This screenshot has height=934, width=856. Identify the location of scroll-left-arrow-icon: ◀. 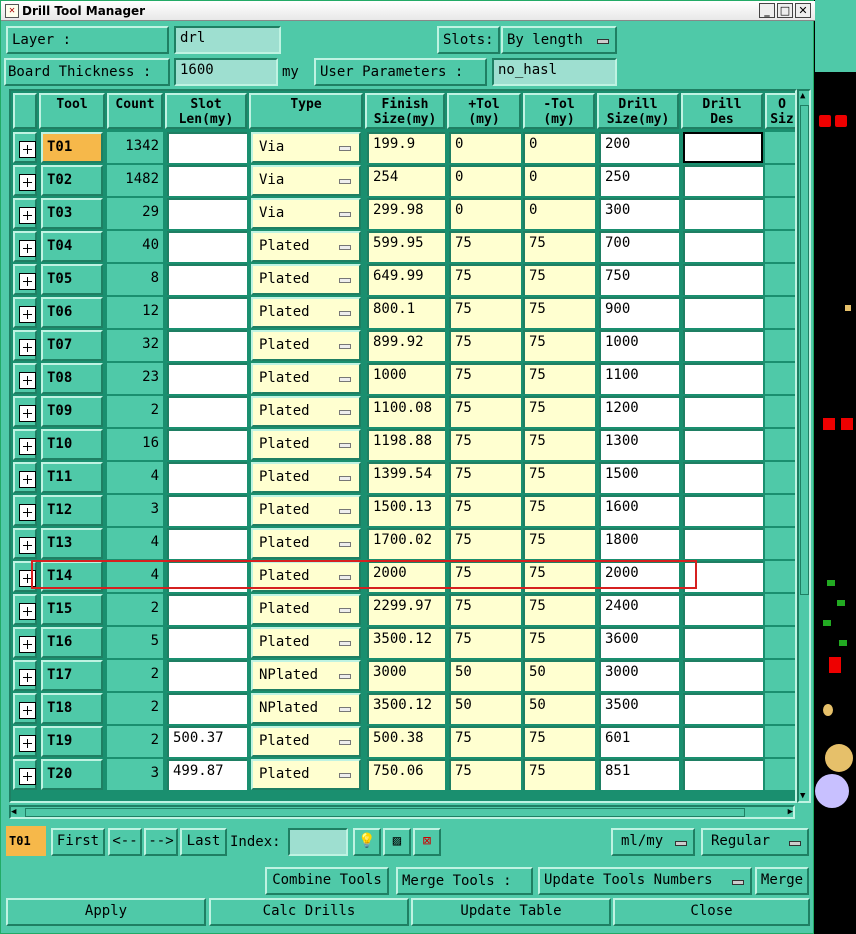
(13, 812).